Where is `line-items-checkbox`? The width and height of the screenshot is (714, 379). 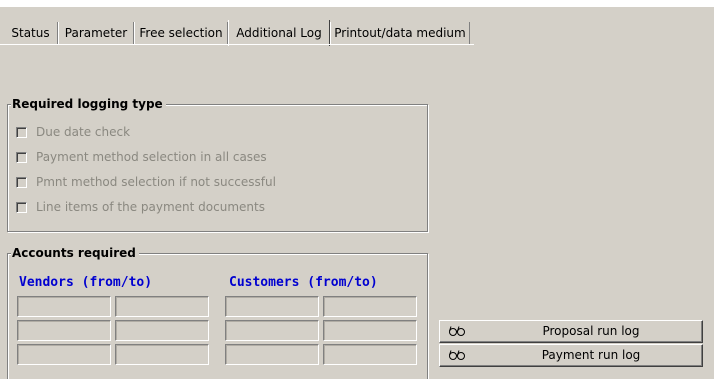
line-items-checkbox is located at coordinates (21, 207).